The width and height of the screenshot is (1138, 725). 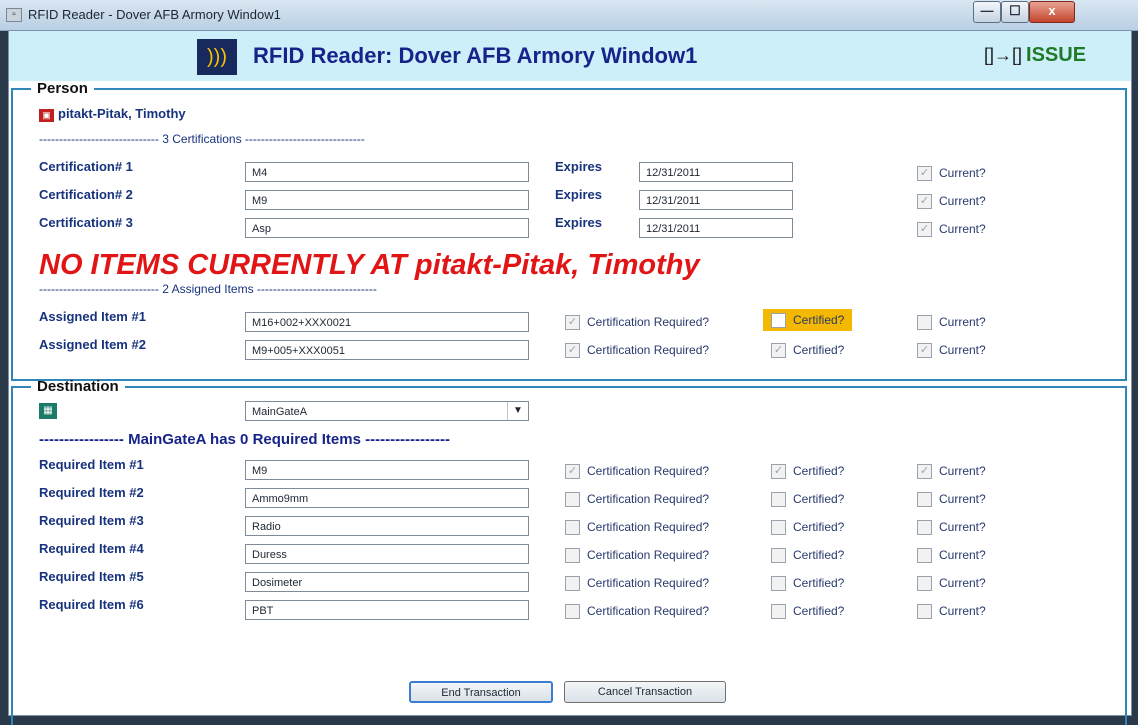 I want to click on assigned-item-field: M9+005+XXX0051, so click(x=387, y=350).